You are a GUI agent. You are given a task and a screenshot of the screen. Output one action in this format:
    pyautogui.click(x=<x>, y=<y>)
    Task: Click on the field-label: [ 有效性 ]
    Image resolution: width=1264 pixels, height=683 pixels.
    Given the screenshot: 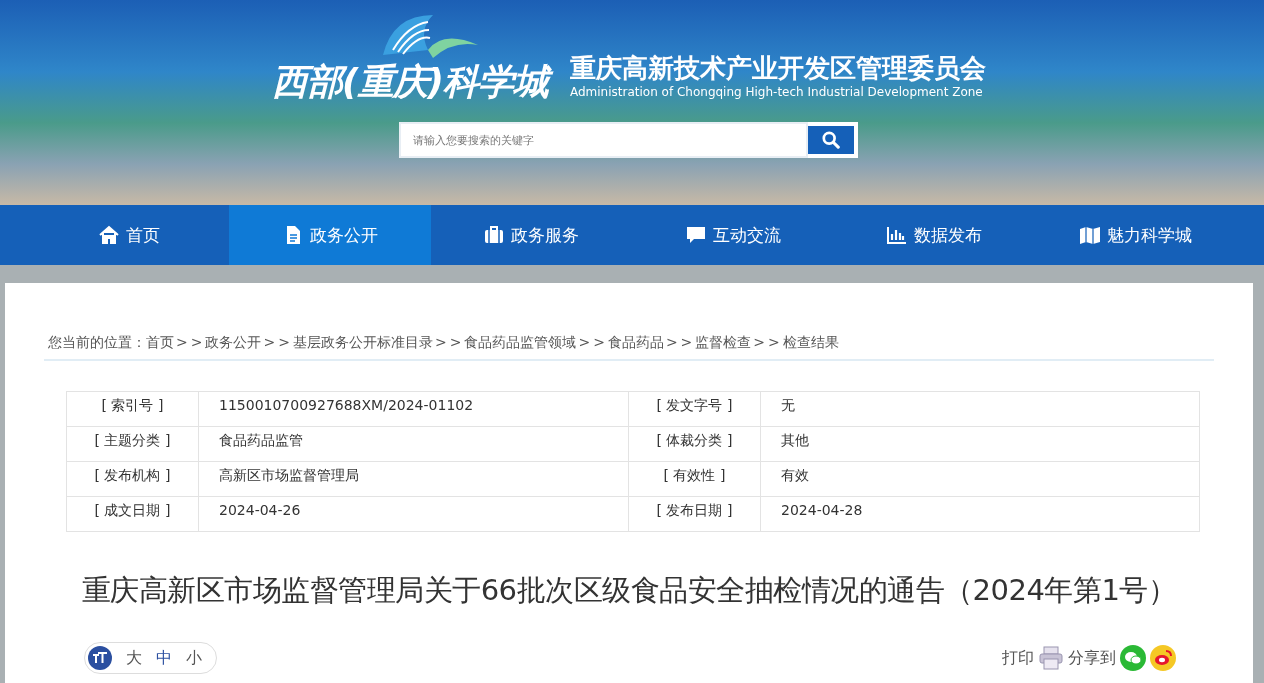 What is the action you would take?
    pyautogui.click(x=695, y=479)
    